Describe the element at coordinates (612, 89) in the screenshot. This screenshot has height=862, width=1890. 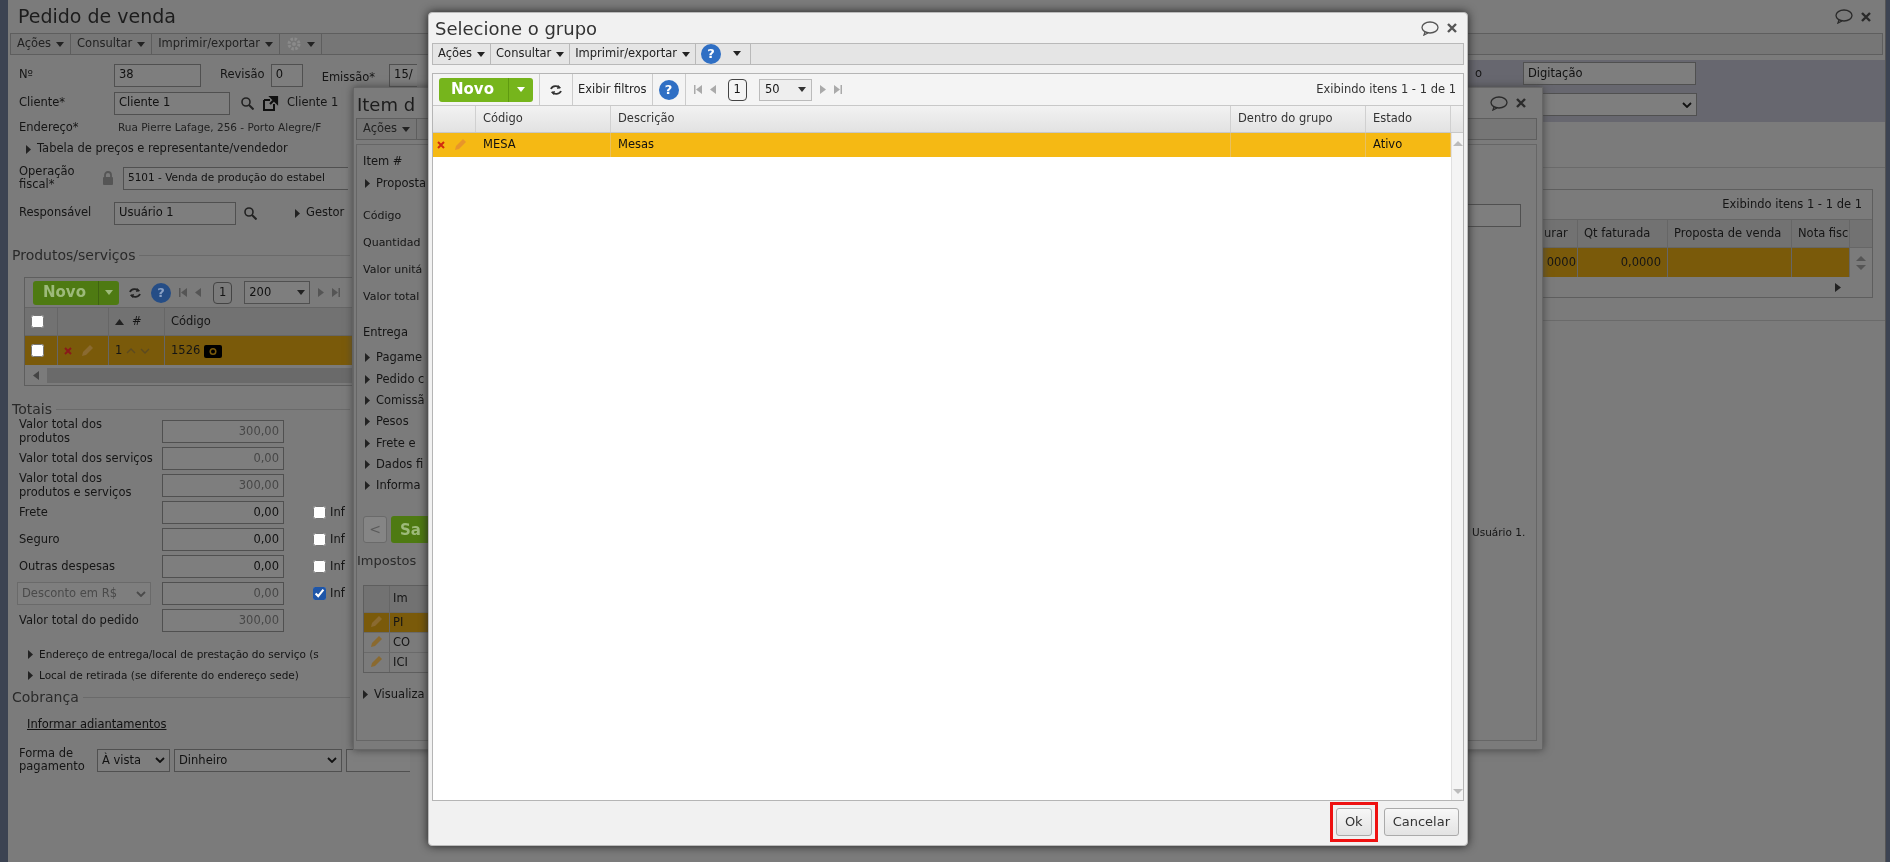
I see `filters-button: Exibir filtros` at that location.